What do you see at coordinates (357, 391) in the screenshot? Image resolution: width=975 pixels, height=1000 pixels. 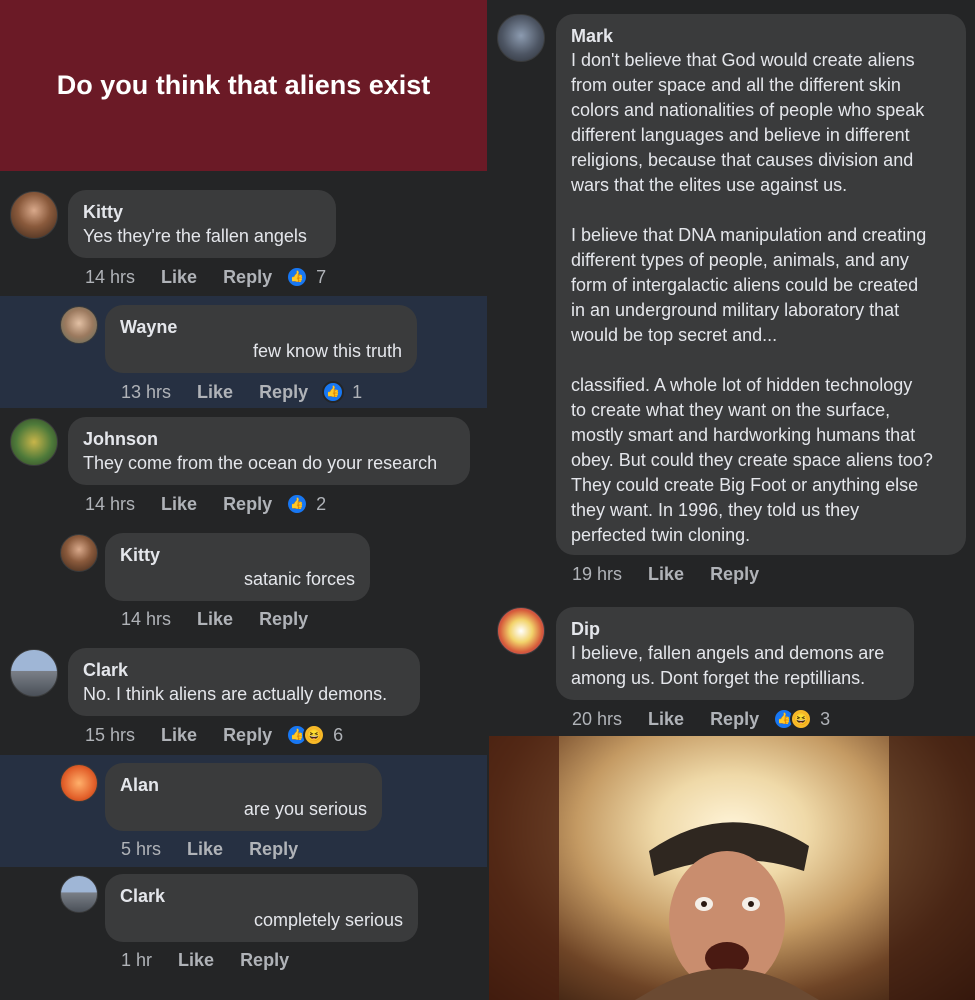 I see `reaction-count: 1` at bounding box center [357, 391].